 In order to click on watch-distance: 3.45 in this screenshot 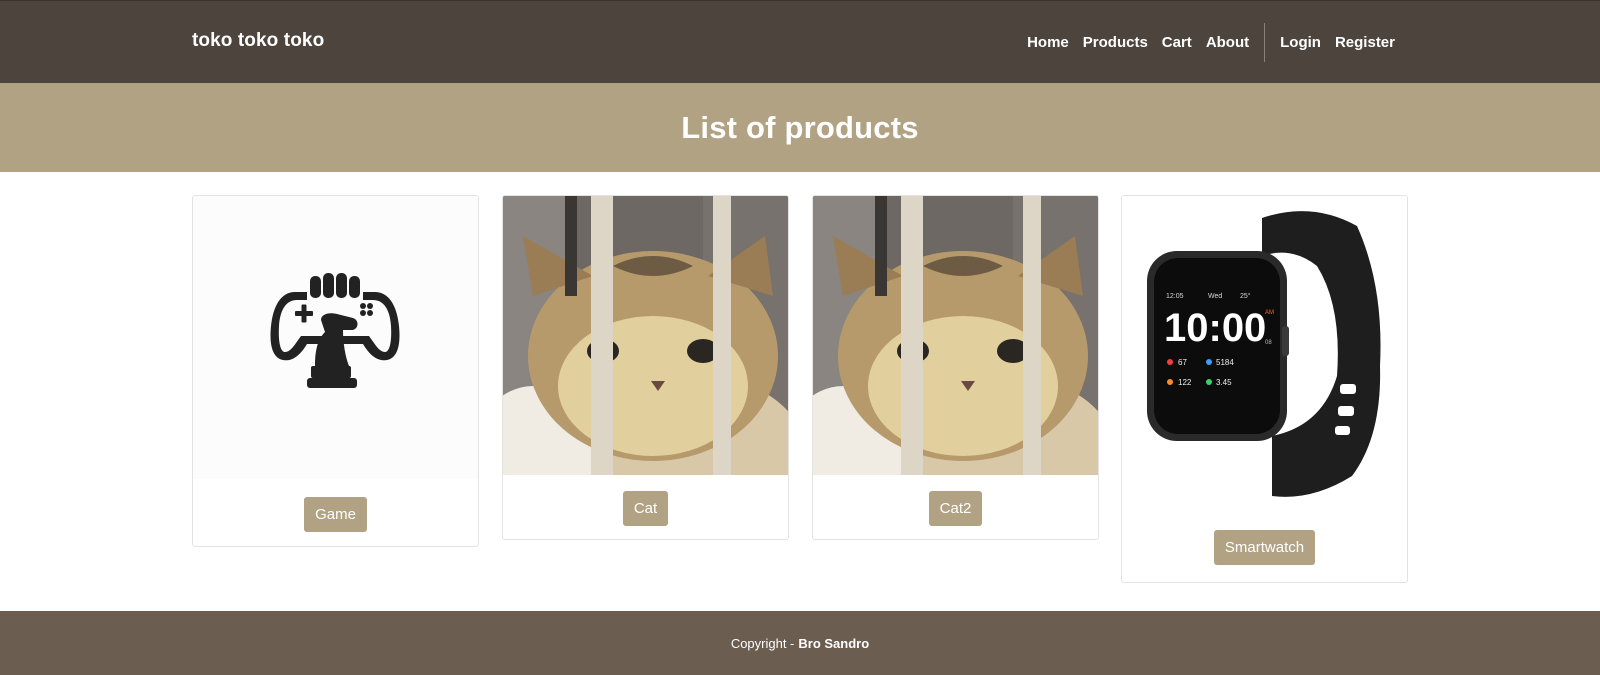, I will do `click(1224, 382)`.